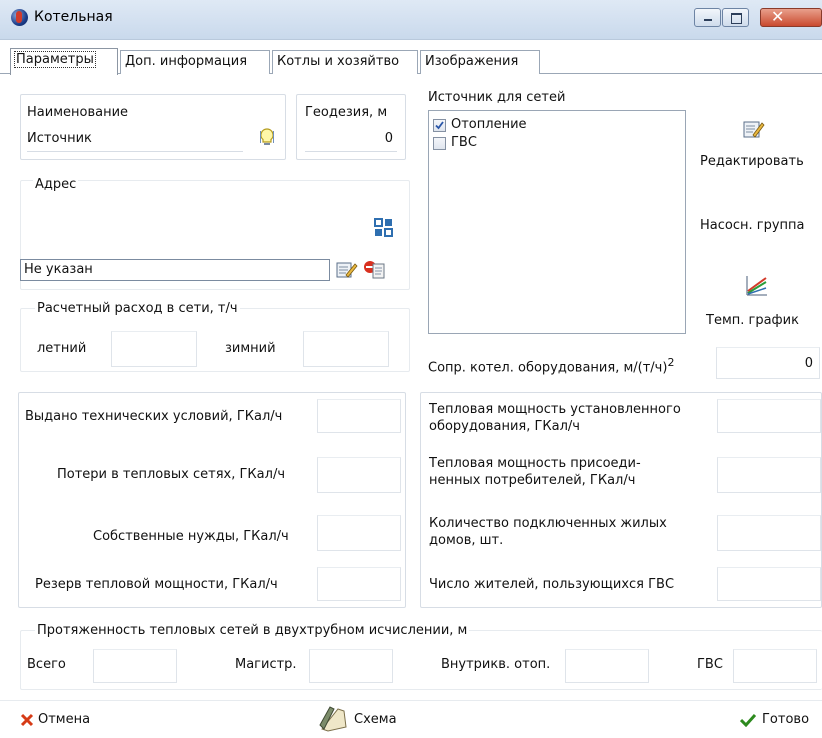 This screenshot has height=738, width=822. Describe the element at coordinates (374, 270) in the screenshot. I see `clear-address-icon` at that location.